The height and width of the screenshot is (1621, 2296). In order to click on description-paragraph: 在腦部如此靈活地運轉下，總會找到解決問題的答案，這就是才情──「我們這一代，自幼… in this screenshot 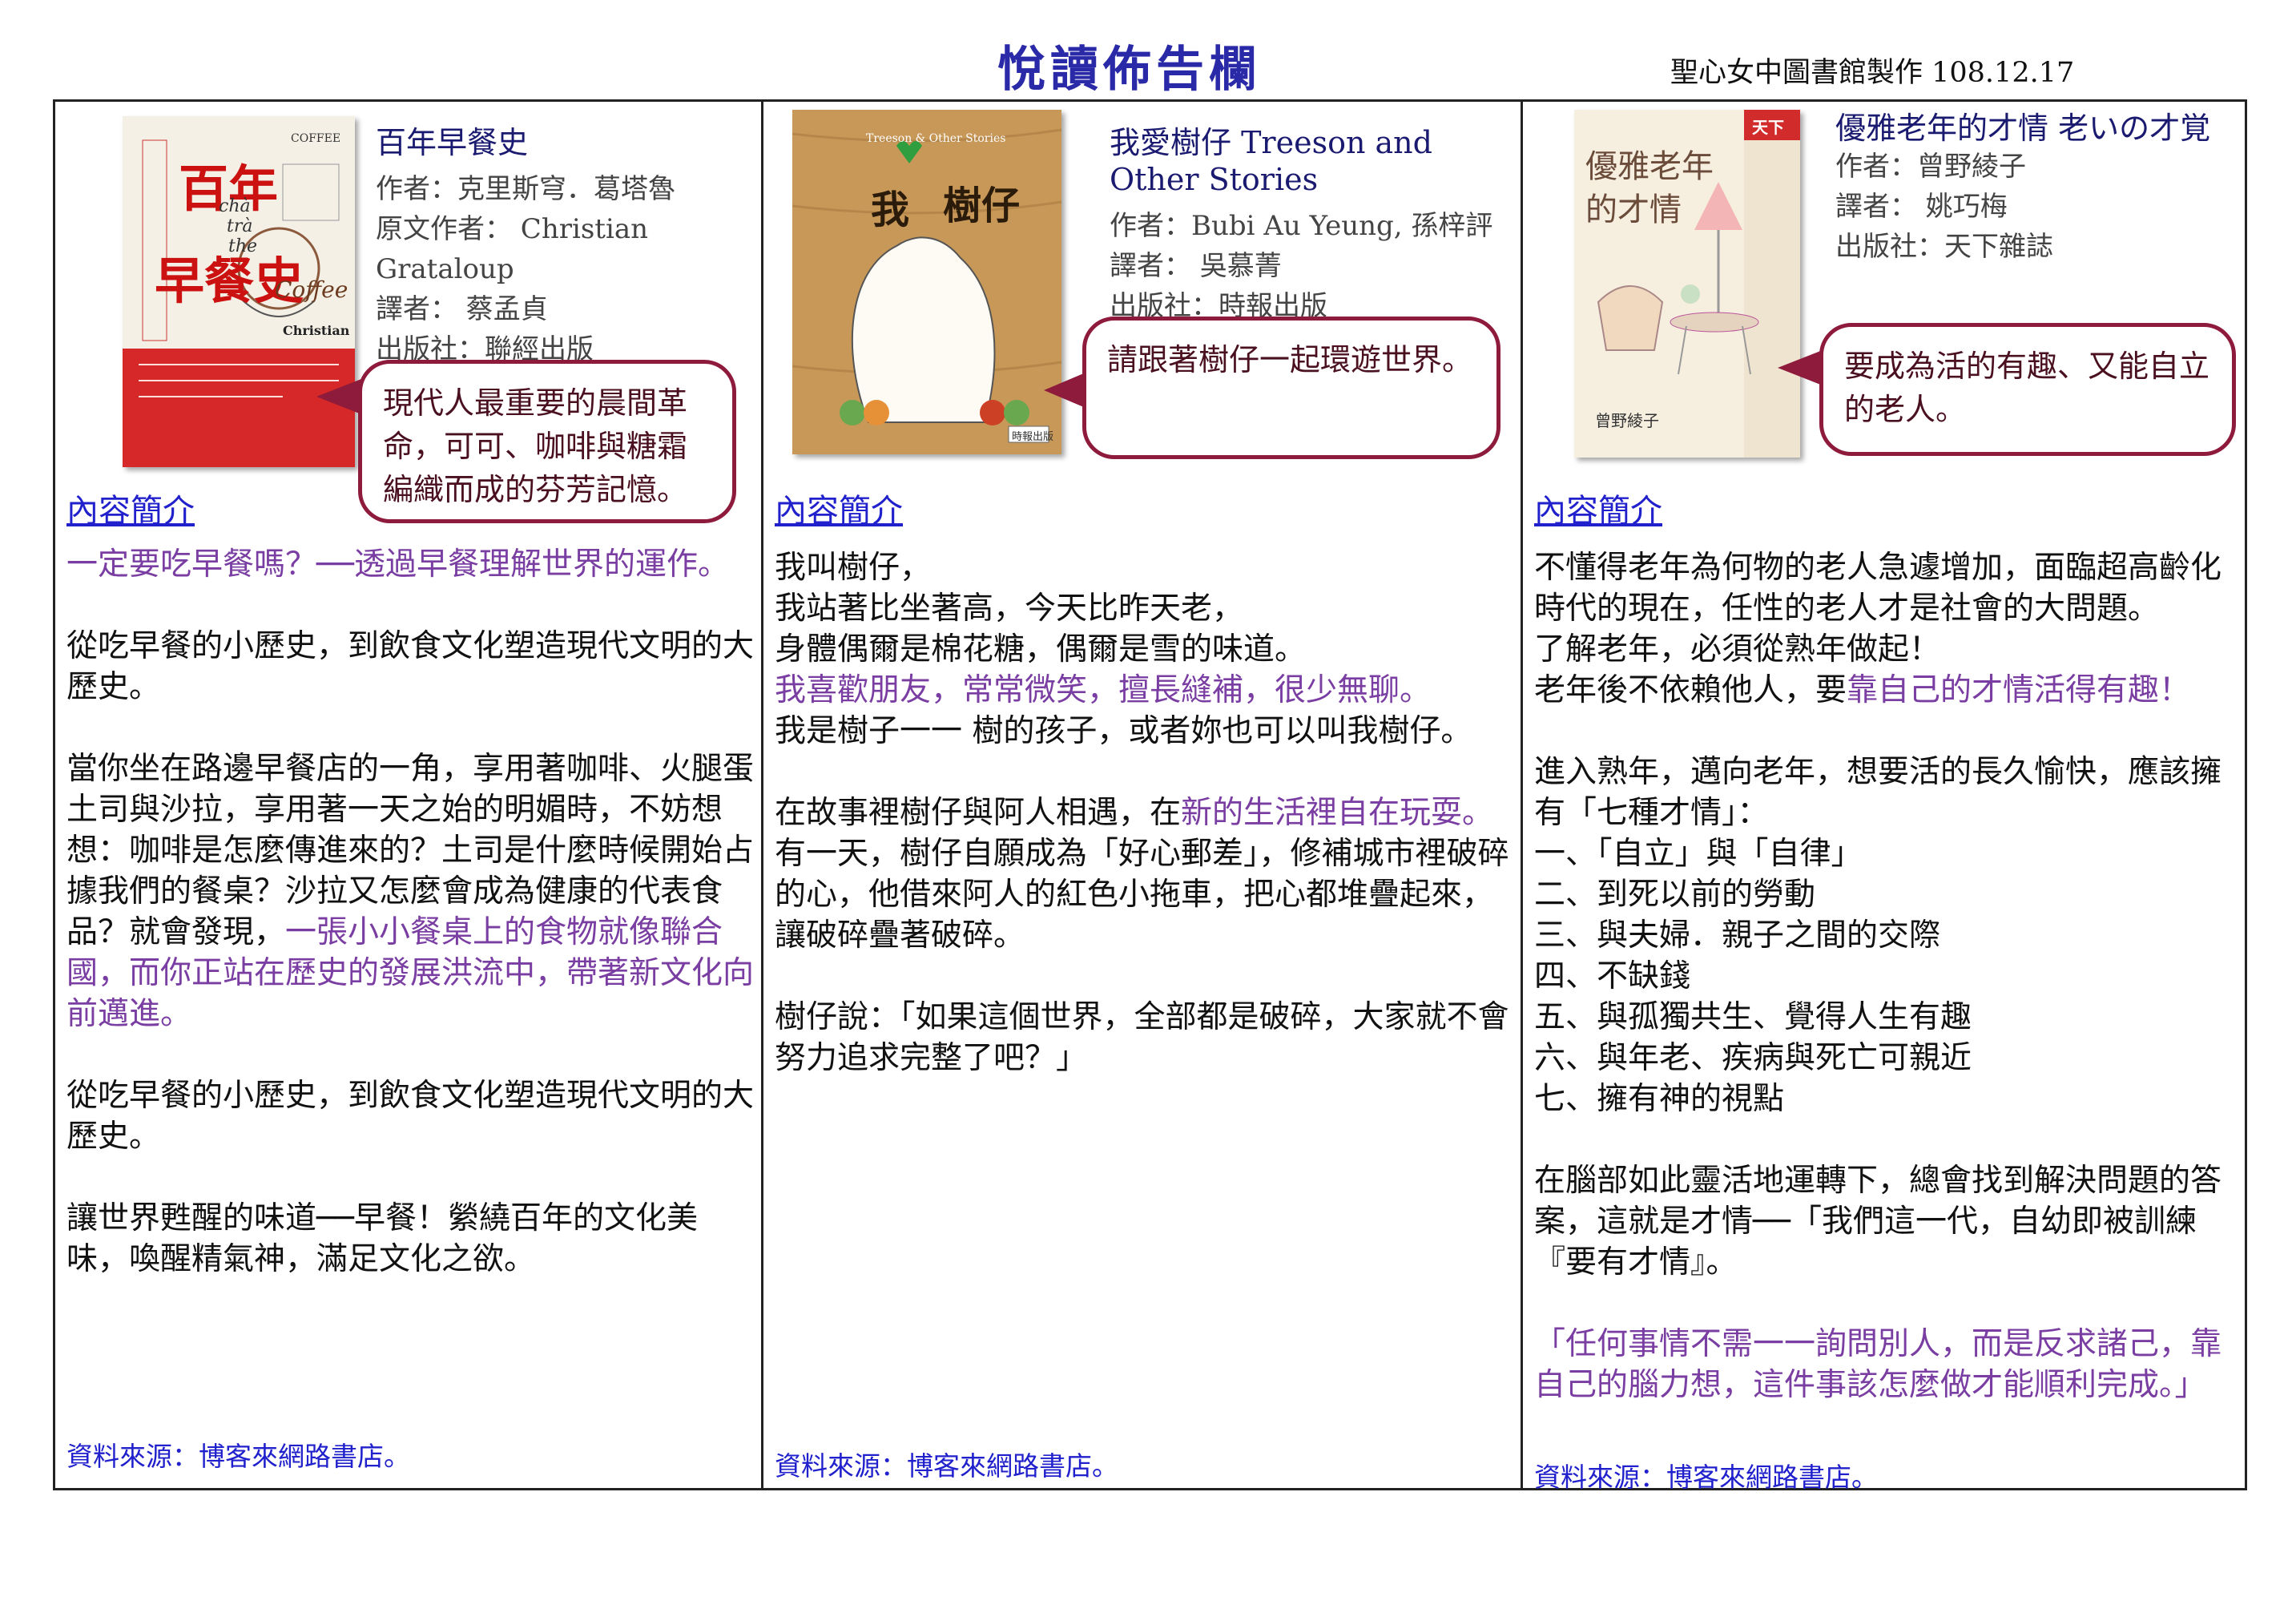, I will do `click(1878, 1221)`.